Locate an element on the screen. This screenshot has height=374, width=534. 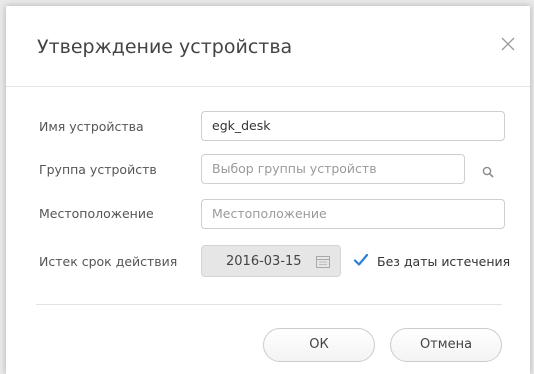
expiration-date-field: 2016-03-15 is located at coordinates (271, 261).